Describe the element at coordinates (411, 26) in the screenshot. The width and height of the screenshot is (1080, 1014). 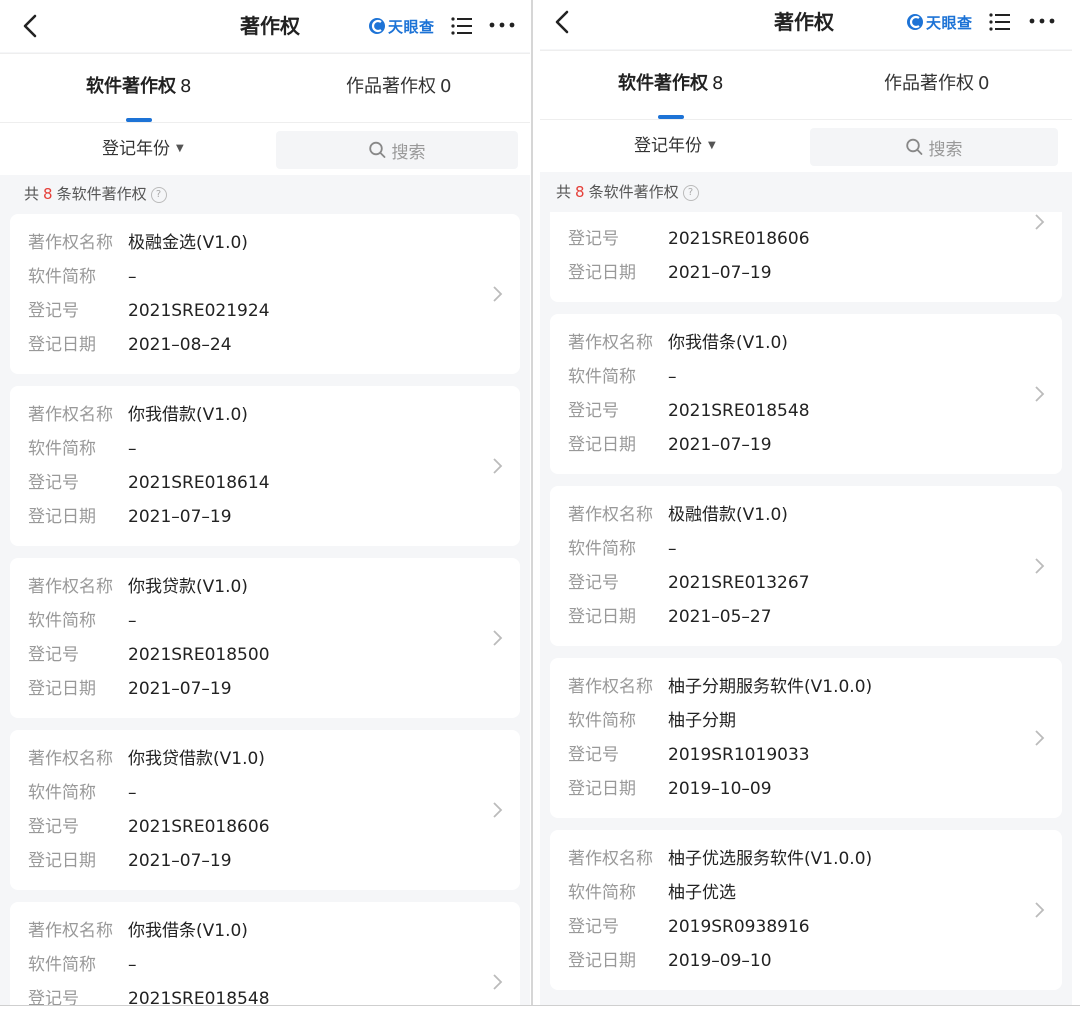
I see `brand-text: 天眼查` at that location.